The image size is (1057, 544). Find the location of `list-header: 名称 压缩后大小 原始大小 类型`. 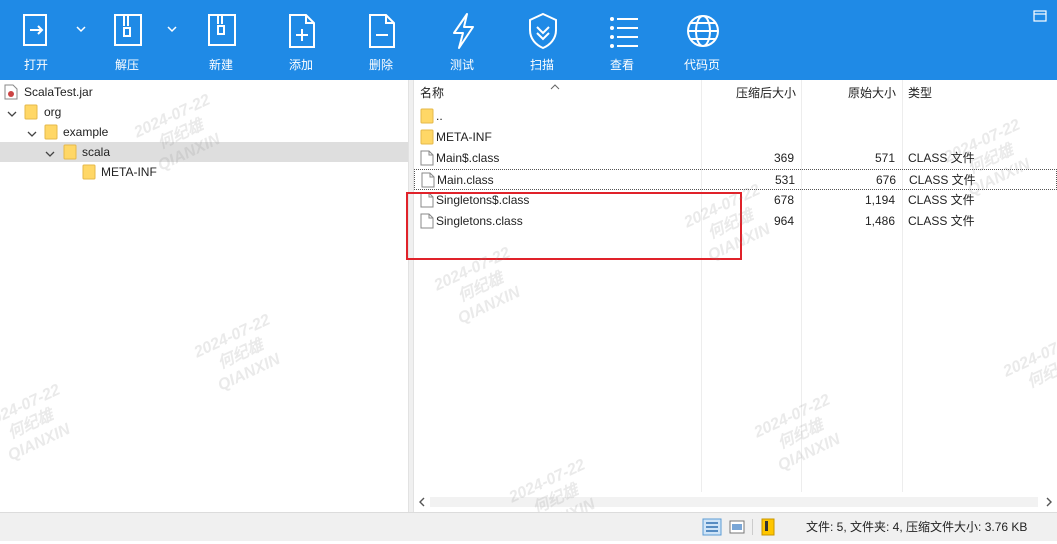

list-header: 名称 压缩后大小 原始大小 类型 is located at coordinates (735, 93).